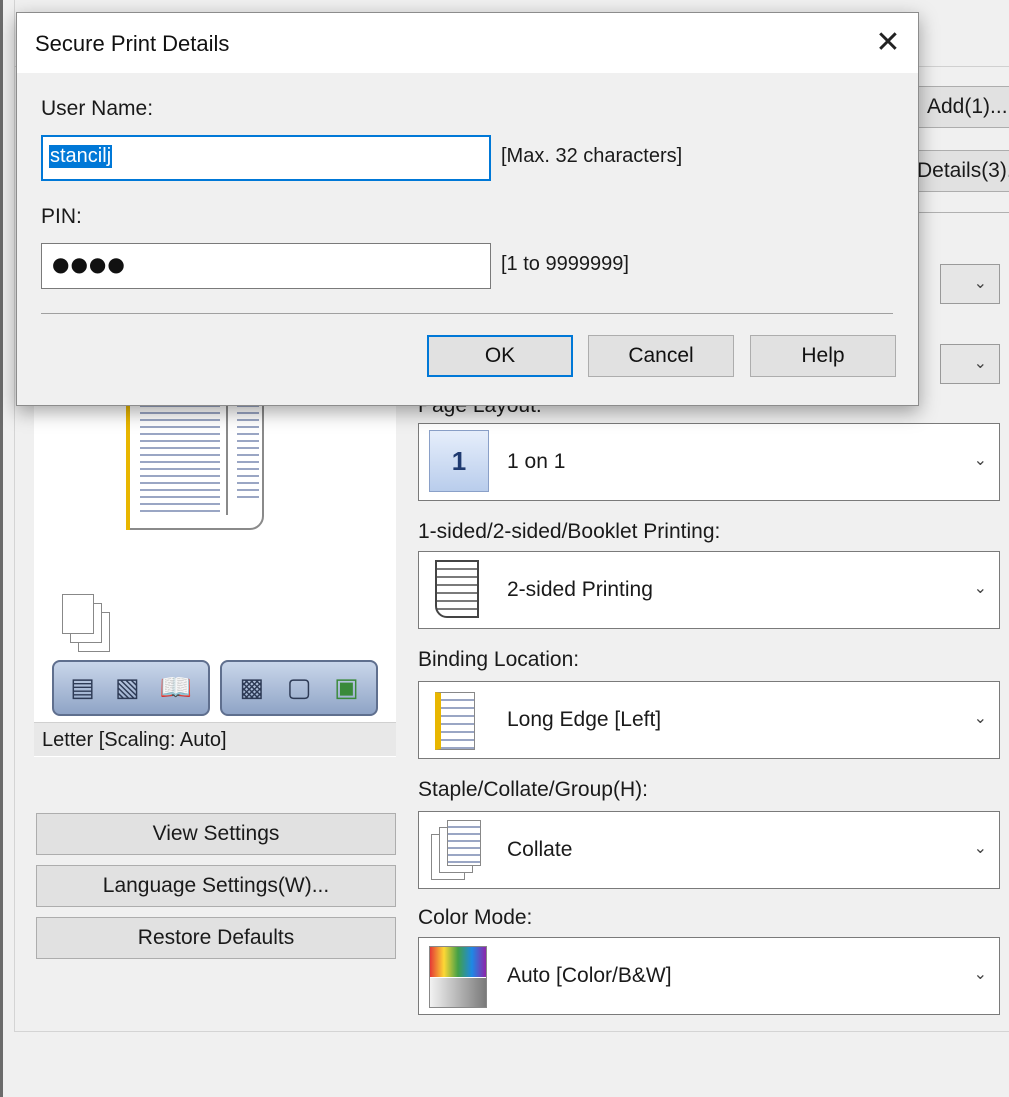 This screenshot has width=1009, height=1097. What do you see at coordinates (565, 264) in the screenshot?
I see `pin-hint: [1 to 9999999]` at bounding box center [565, 264].